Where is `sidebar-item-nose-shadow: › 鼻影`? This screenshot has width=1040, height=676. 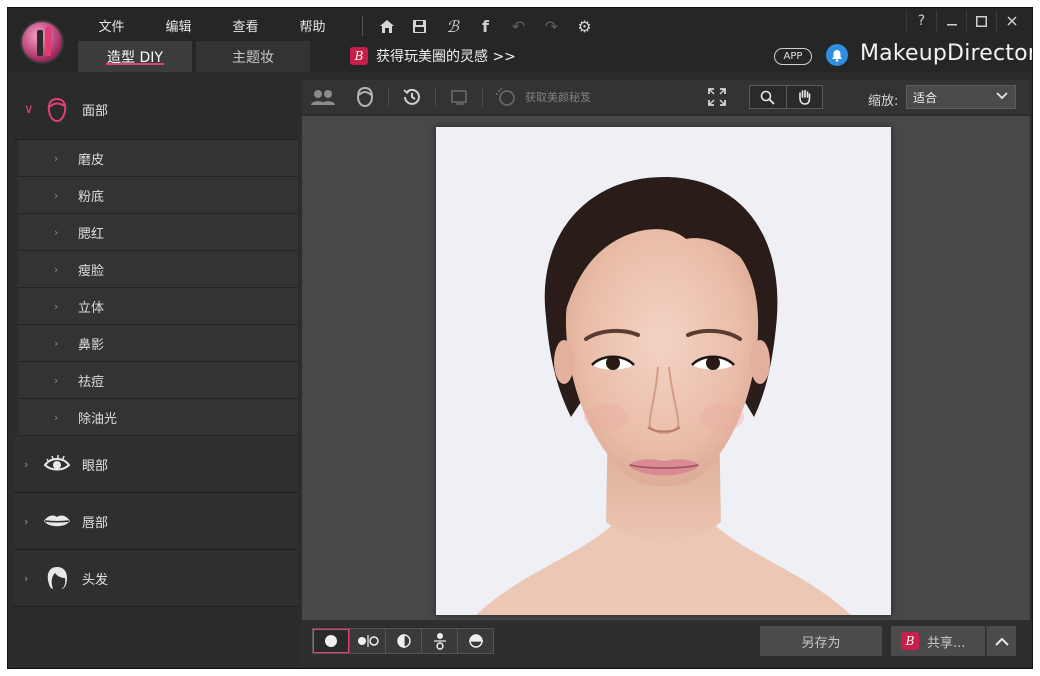 sidebar-item-nose-shadow: › 鼻影 is located at coordinates (158, 343).